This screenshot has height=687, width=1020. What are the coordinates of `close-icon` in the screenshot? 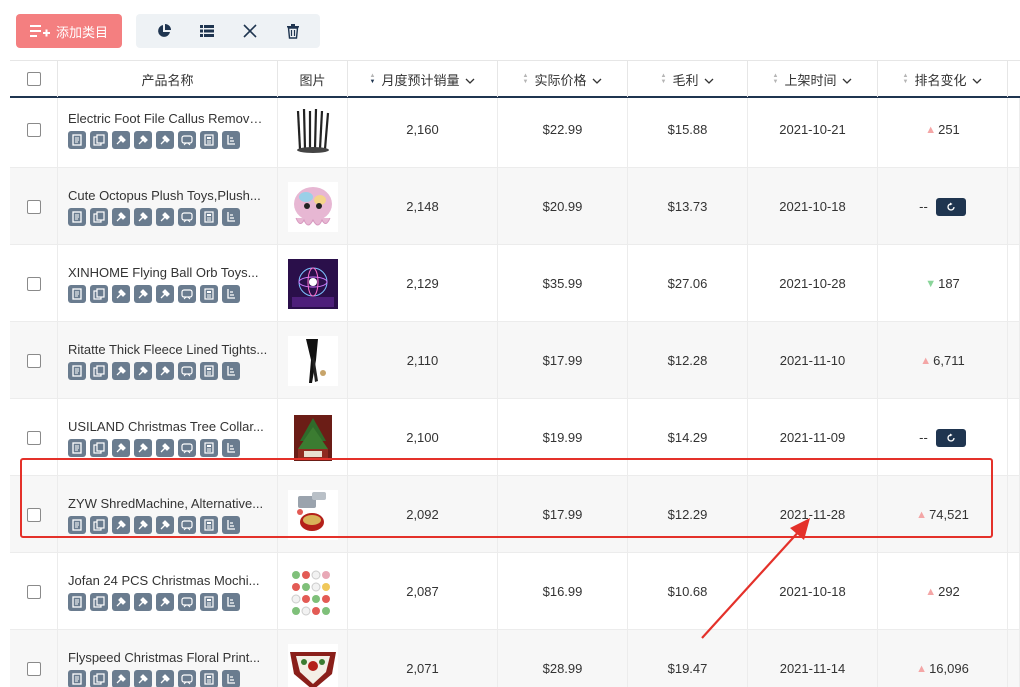 It's located at (250, 31).